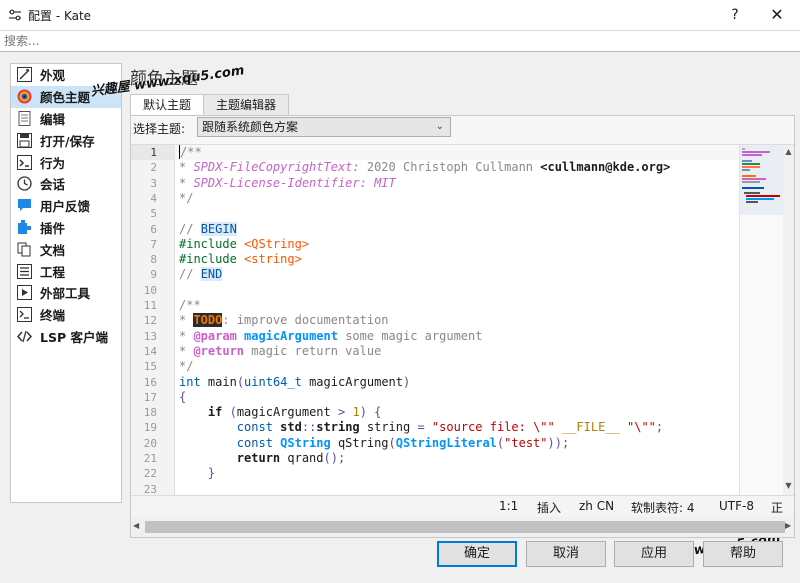 Image resolution: width=800 pixels, height=583 pixels. I want to click on sidebar-item-session: 会话, so click(66, 184).